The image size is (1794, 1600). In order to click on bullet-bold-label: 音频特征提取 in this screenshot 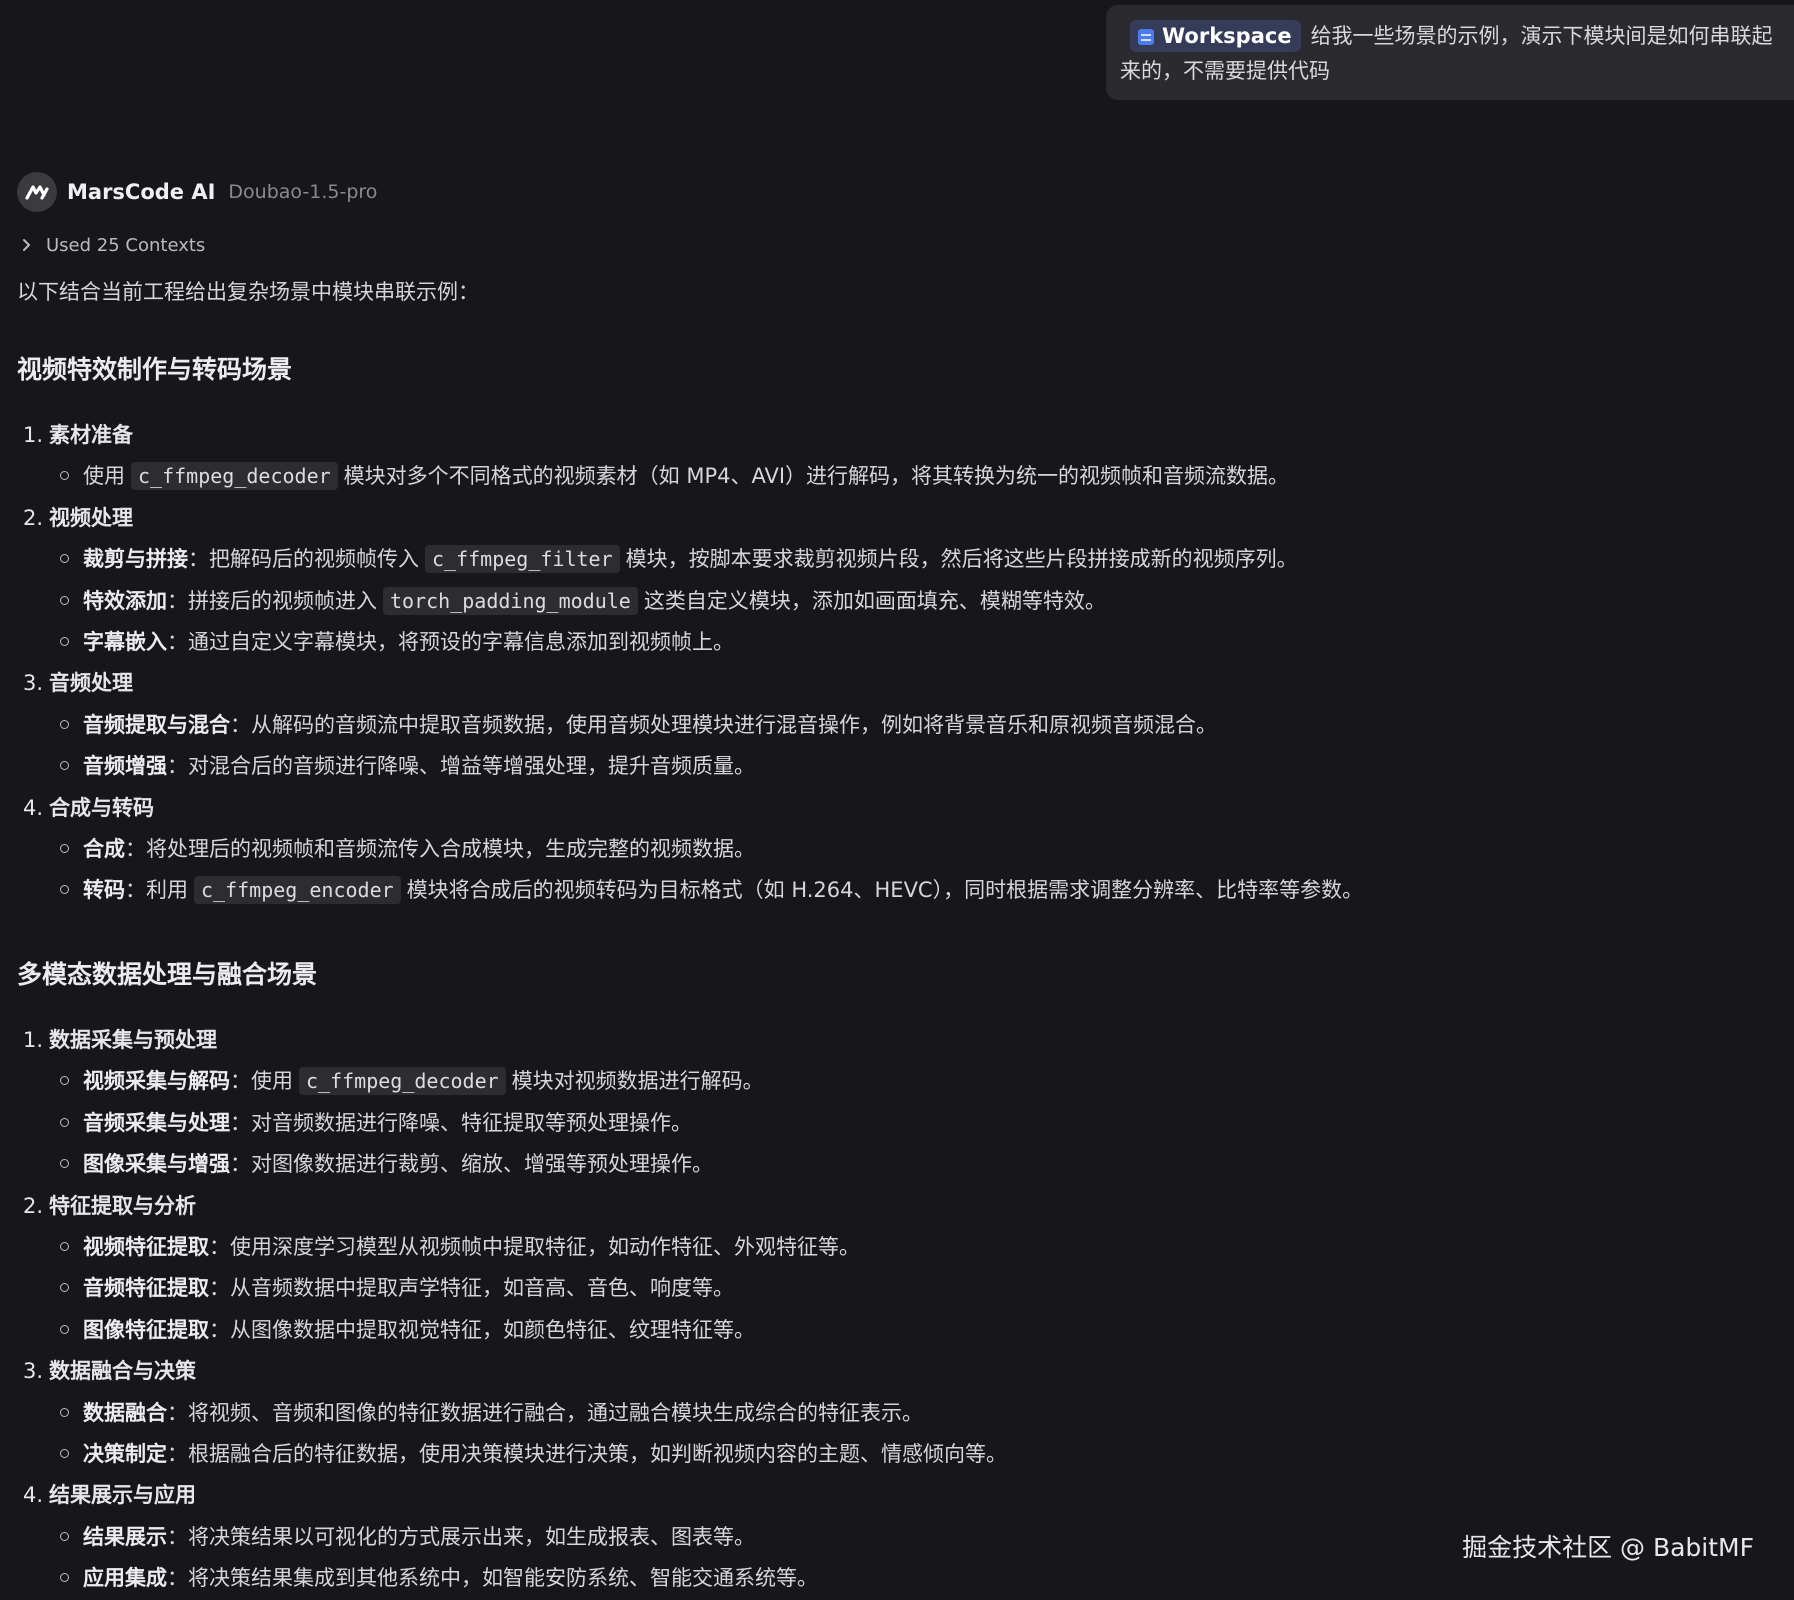, I will do `click(146, 1288)`.